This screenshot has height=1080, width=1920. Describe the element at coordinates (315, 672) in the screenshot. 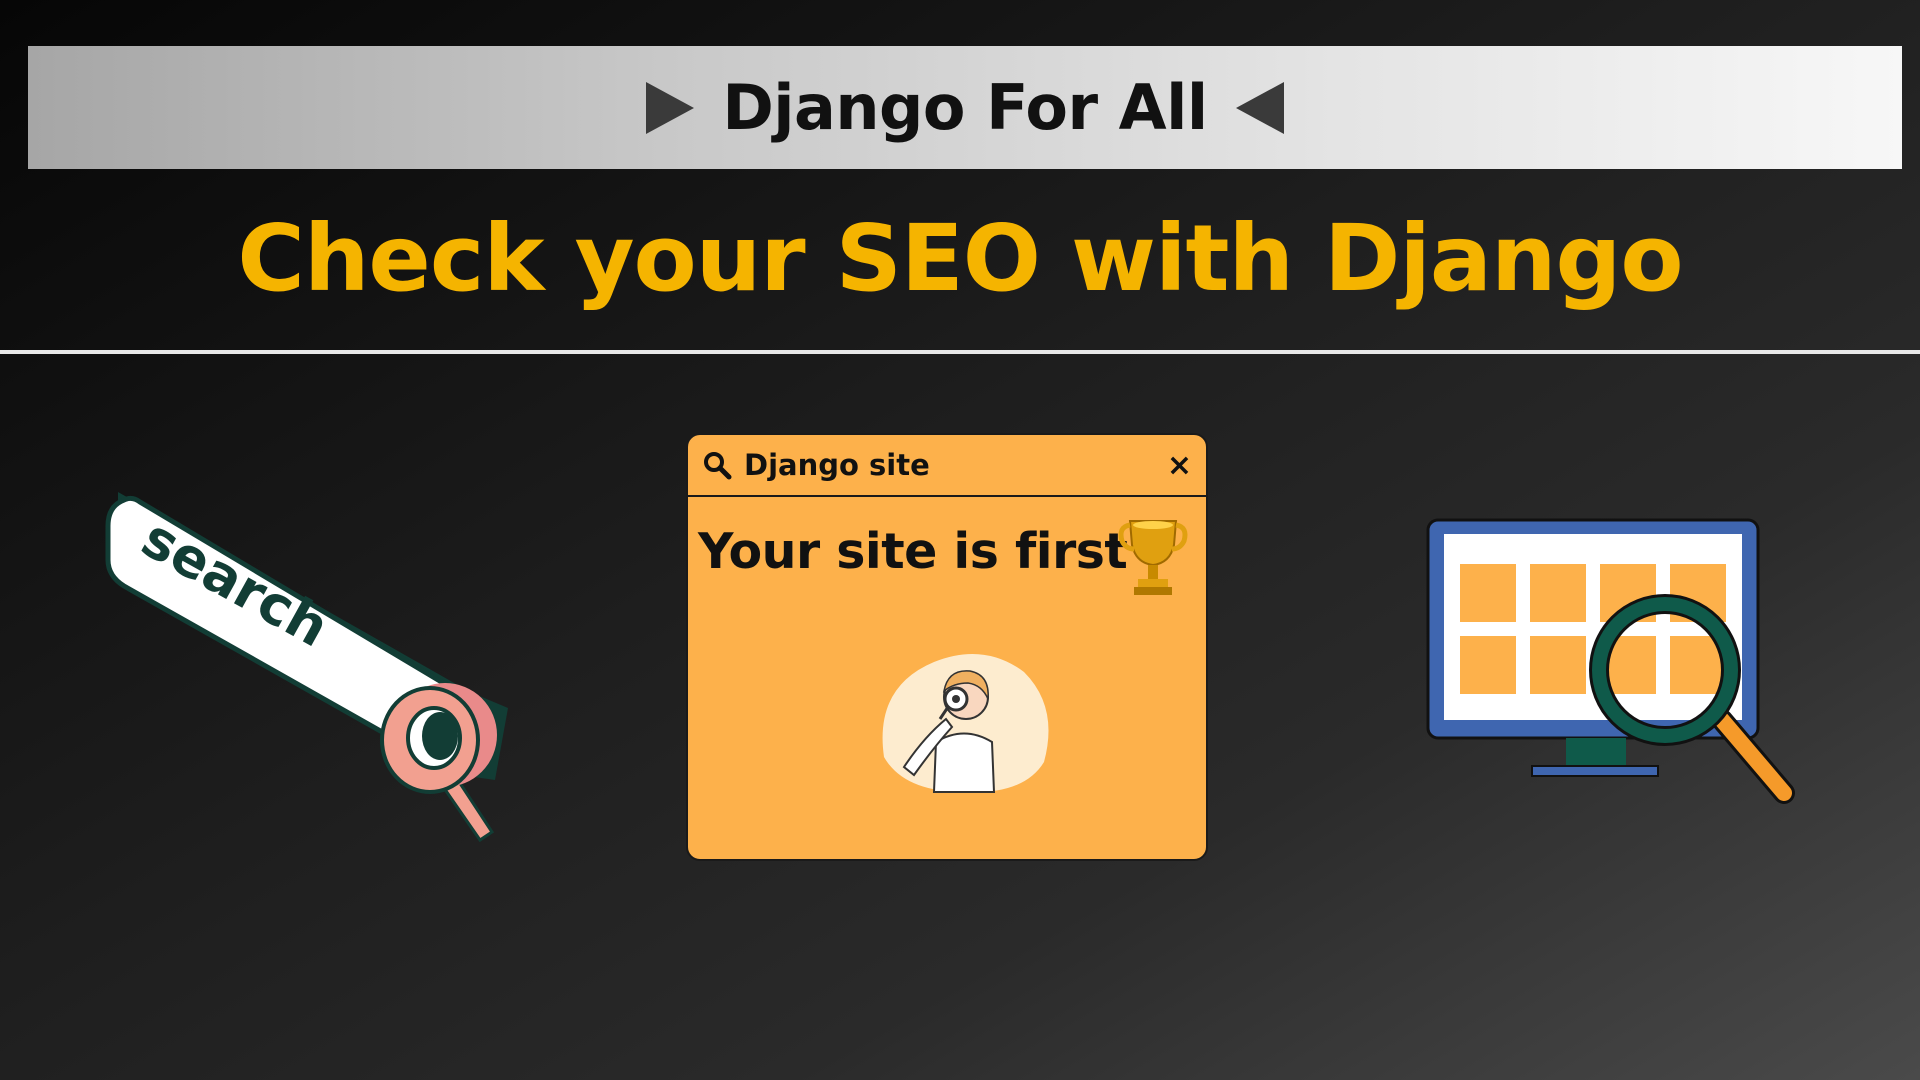

I see `search-bar-illustration: search` at that location.